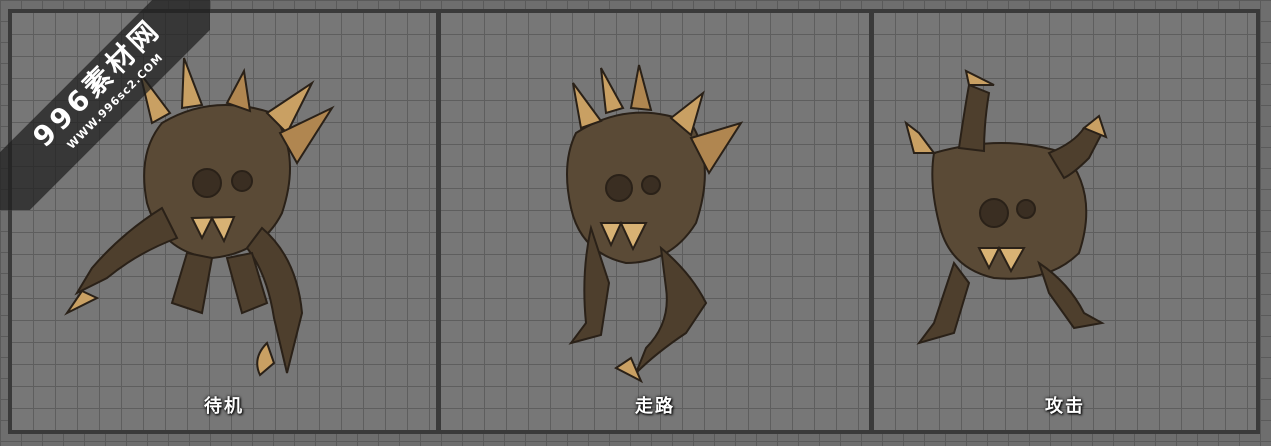  What do you see at coordinates (224, 406) in the screenshot?
I see `panel-label-idle: 待机` at bounding box center [224, 406].